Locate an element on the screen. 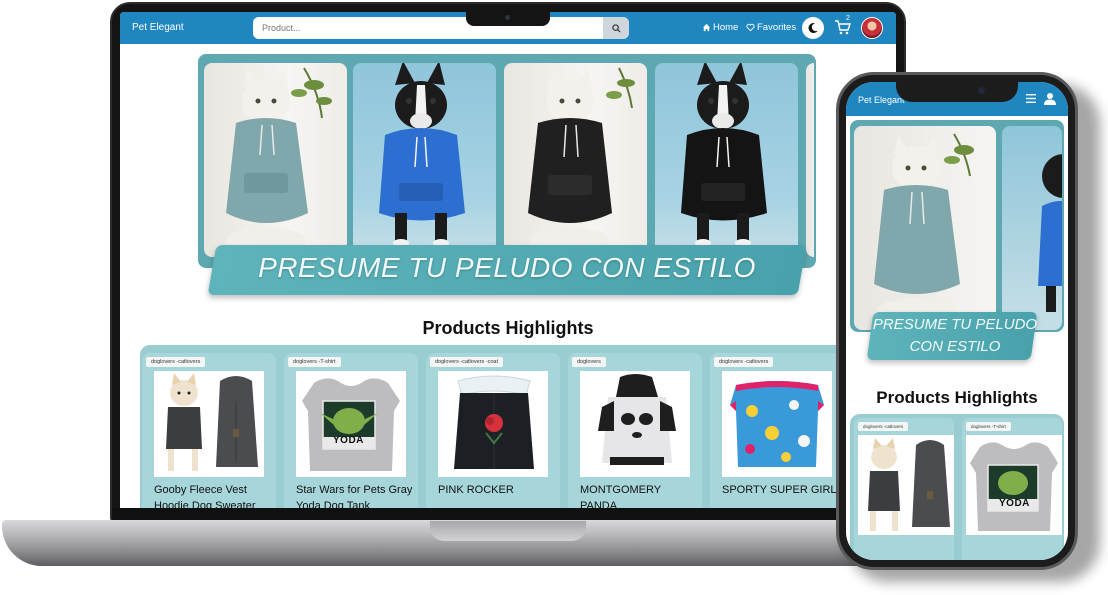 The height and width of the screenshot is (595, 1108). product-card: doglovers -catlovers SPORTY SUPER GIRL is located at coordinates (777, 430).